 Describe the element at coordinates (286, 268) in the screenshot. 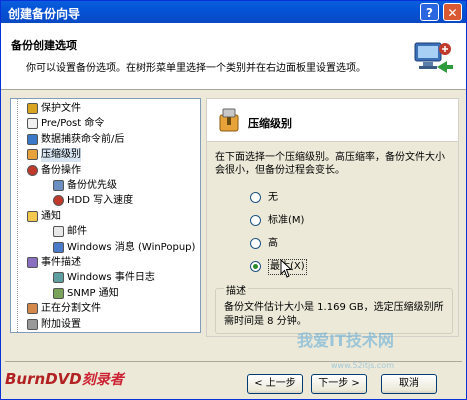

I see `mouse-cursor-icon` at that location.